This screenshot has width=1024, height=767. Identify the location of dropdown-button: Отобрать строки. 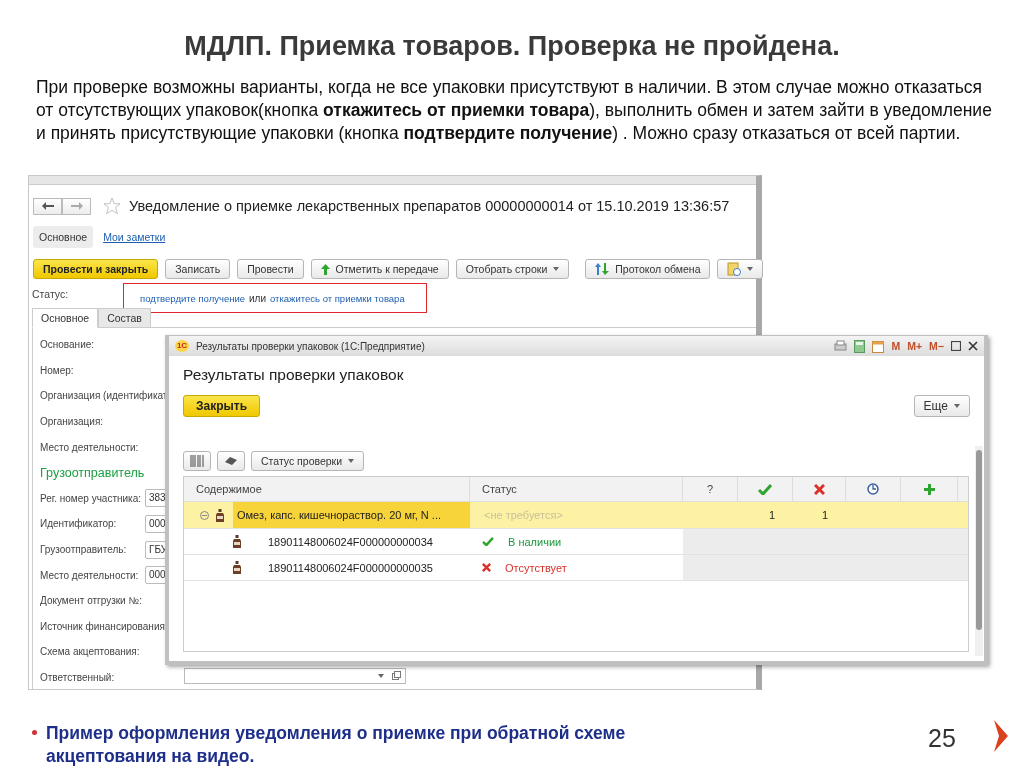
(512, 269).